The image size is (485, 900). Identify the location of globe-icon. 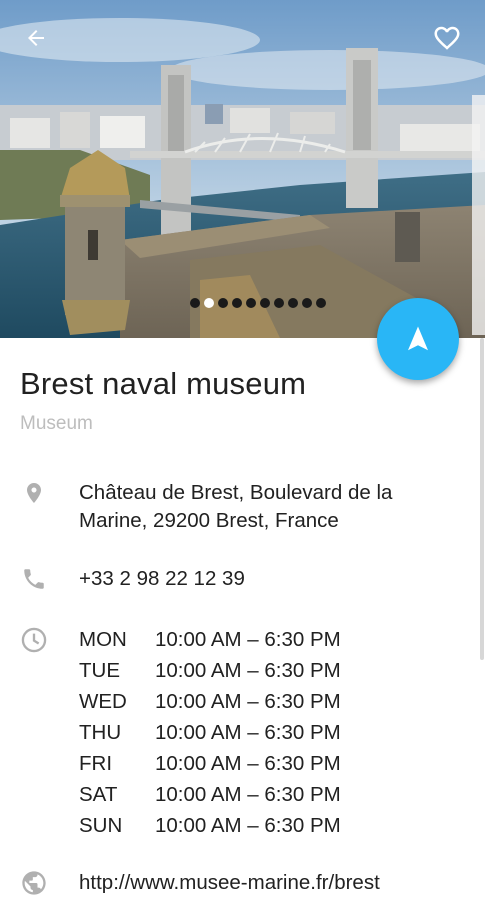
(34, 883).